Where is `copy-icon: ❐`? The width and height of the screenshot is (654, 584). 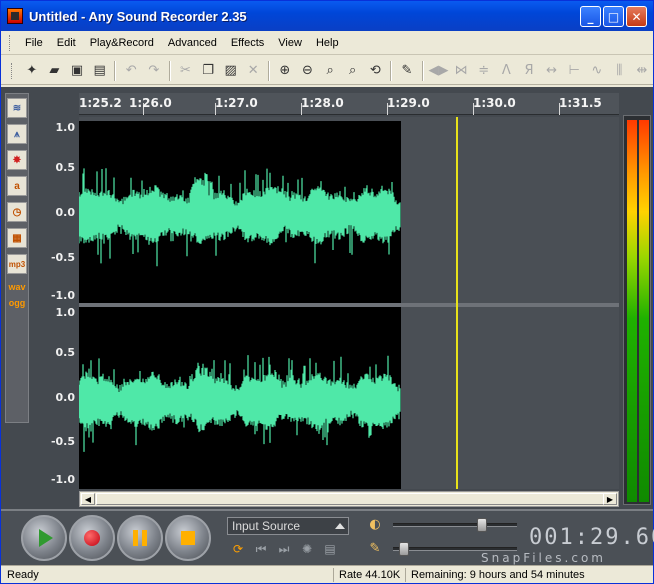
copy-icon: ❐ is located at coordinates (208, 71).